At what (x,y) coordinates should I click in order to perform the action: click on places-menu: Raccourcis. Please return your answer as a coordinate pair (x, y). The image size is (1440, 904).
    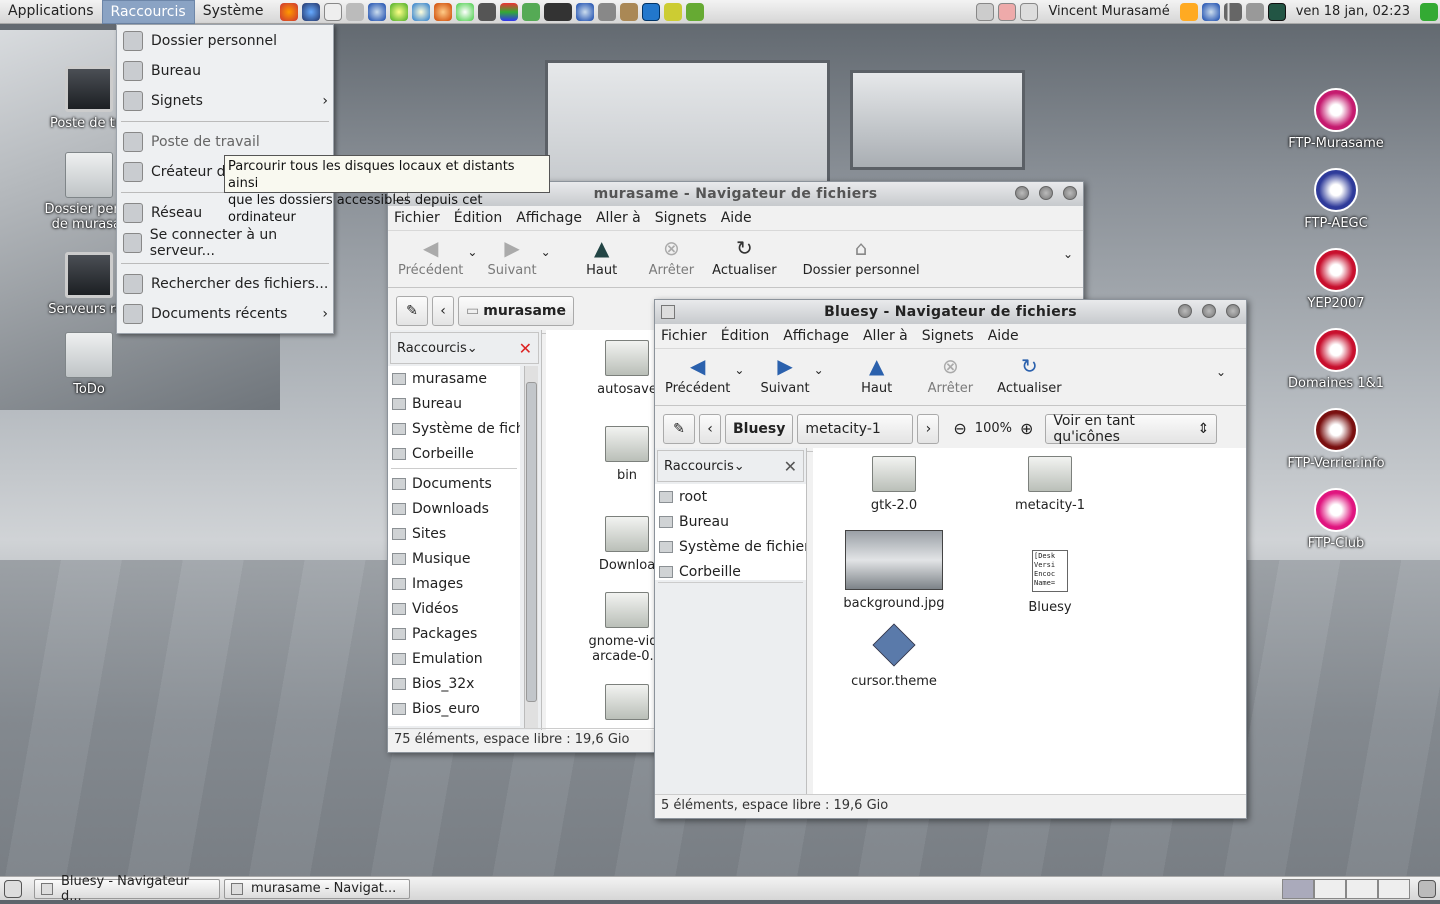
    Looking at the image, I should click on (148, 12).